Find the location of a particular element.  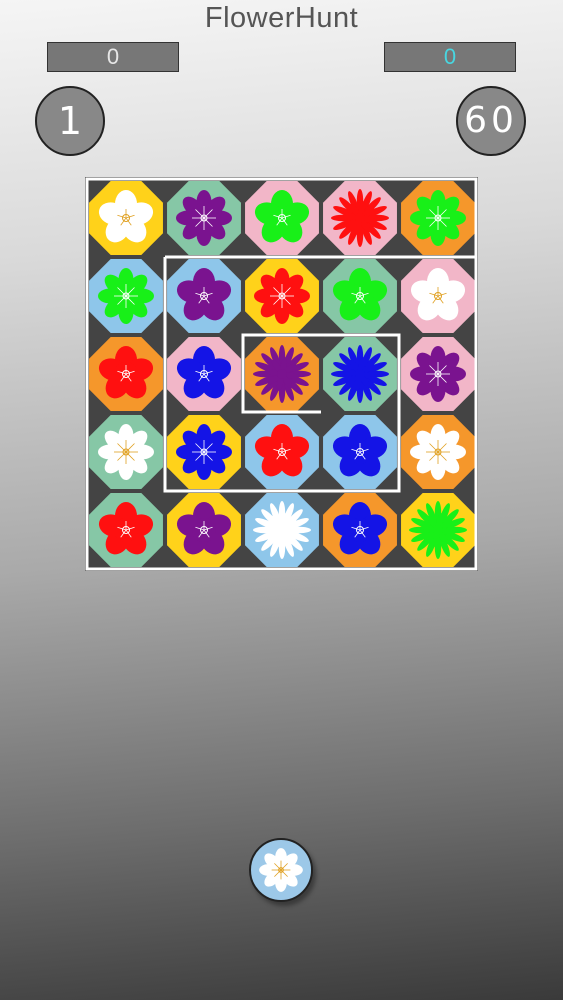

red-daisy-icon is located at coordinates (282, 296).